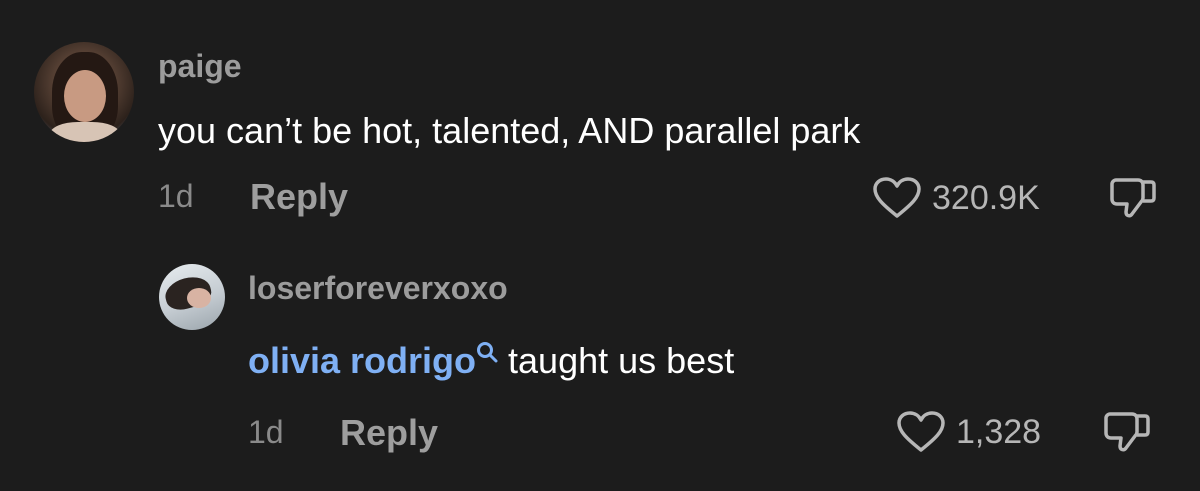  I want to click on reply-button: Reply, so click(299, 197).